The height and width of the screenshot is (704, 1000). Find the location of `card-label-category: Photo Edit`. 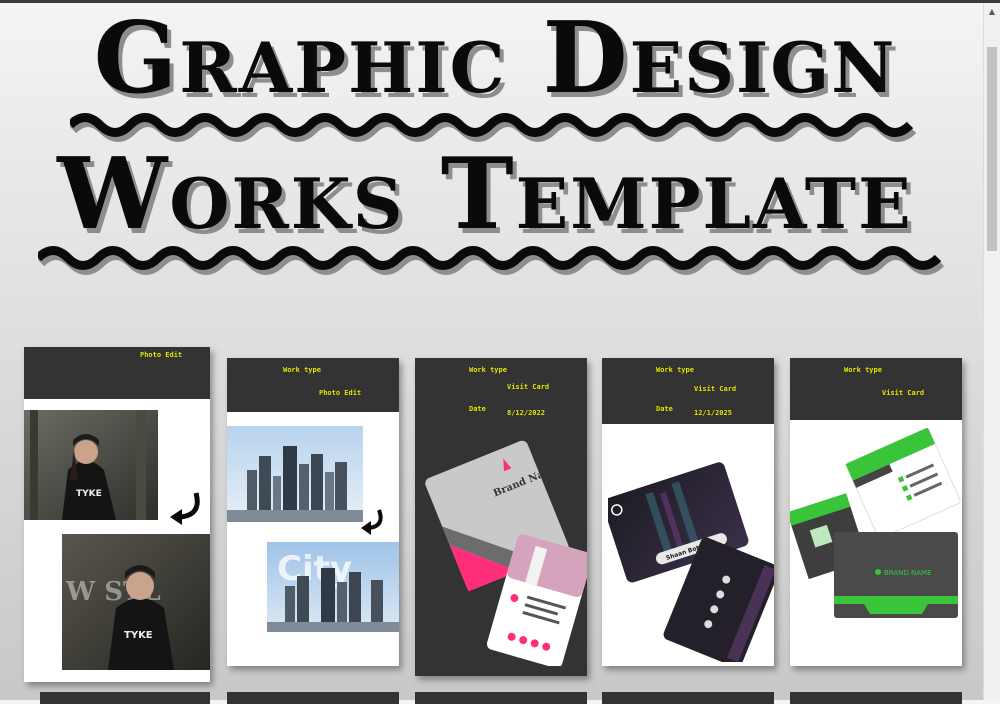

card-label-category: Photo Edit is located at coordinates (340, 393).